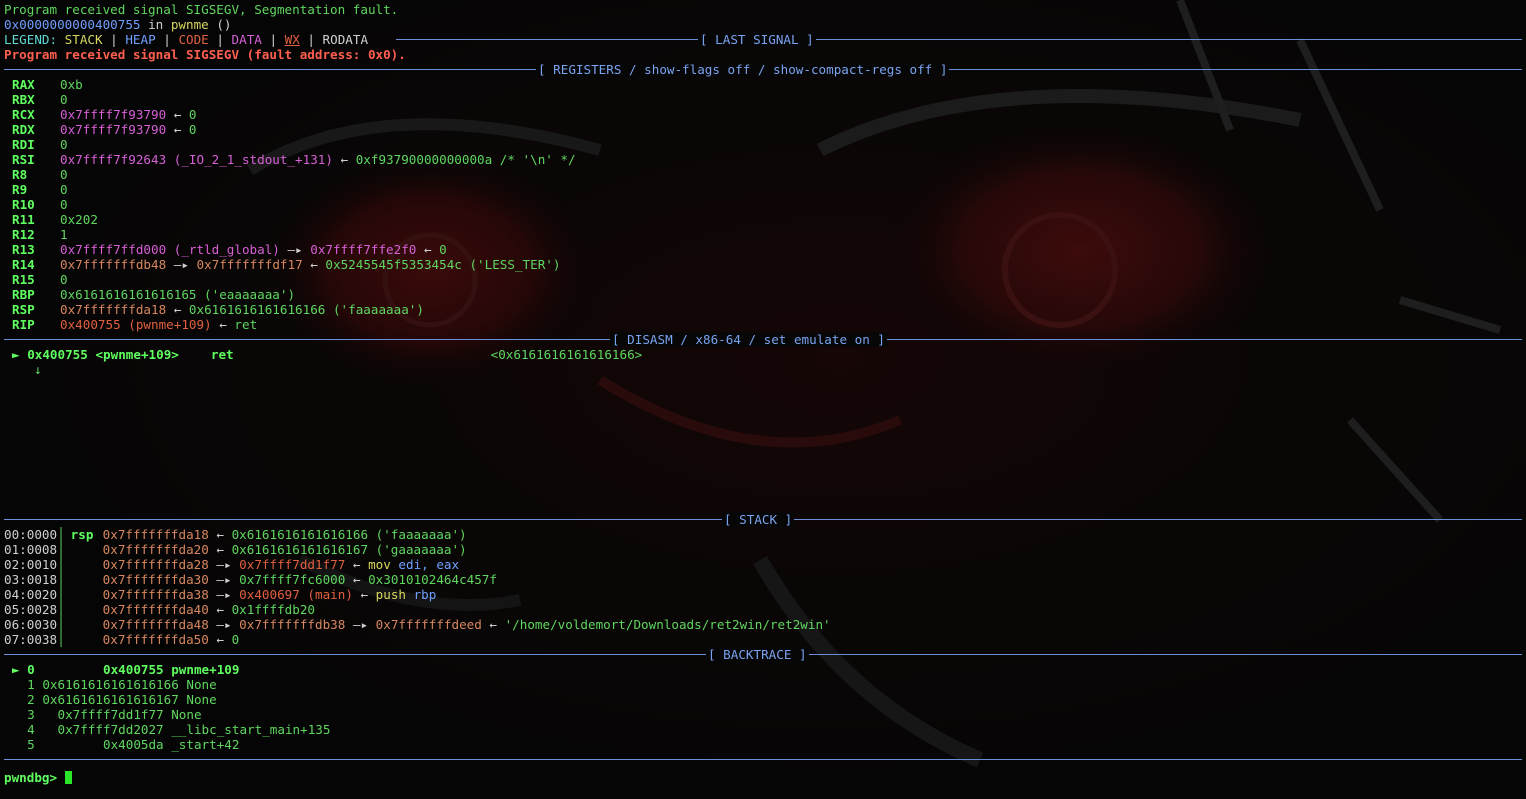  Describe the element at coordinates (196, 159) in the screenshot. I see `register-value: 0x7ffff7f92643 (_IO_2_1_stdout_+131)` at that location.